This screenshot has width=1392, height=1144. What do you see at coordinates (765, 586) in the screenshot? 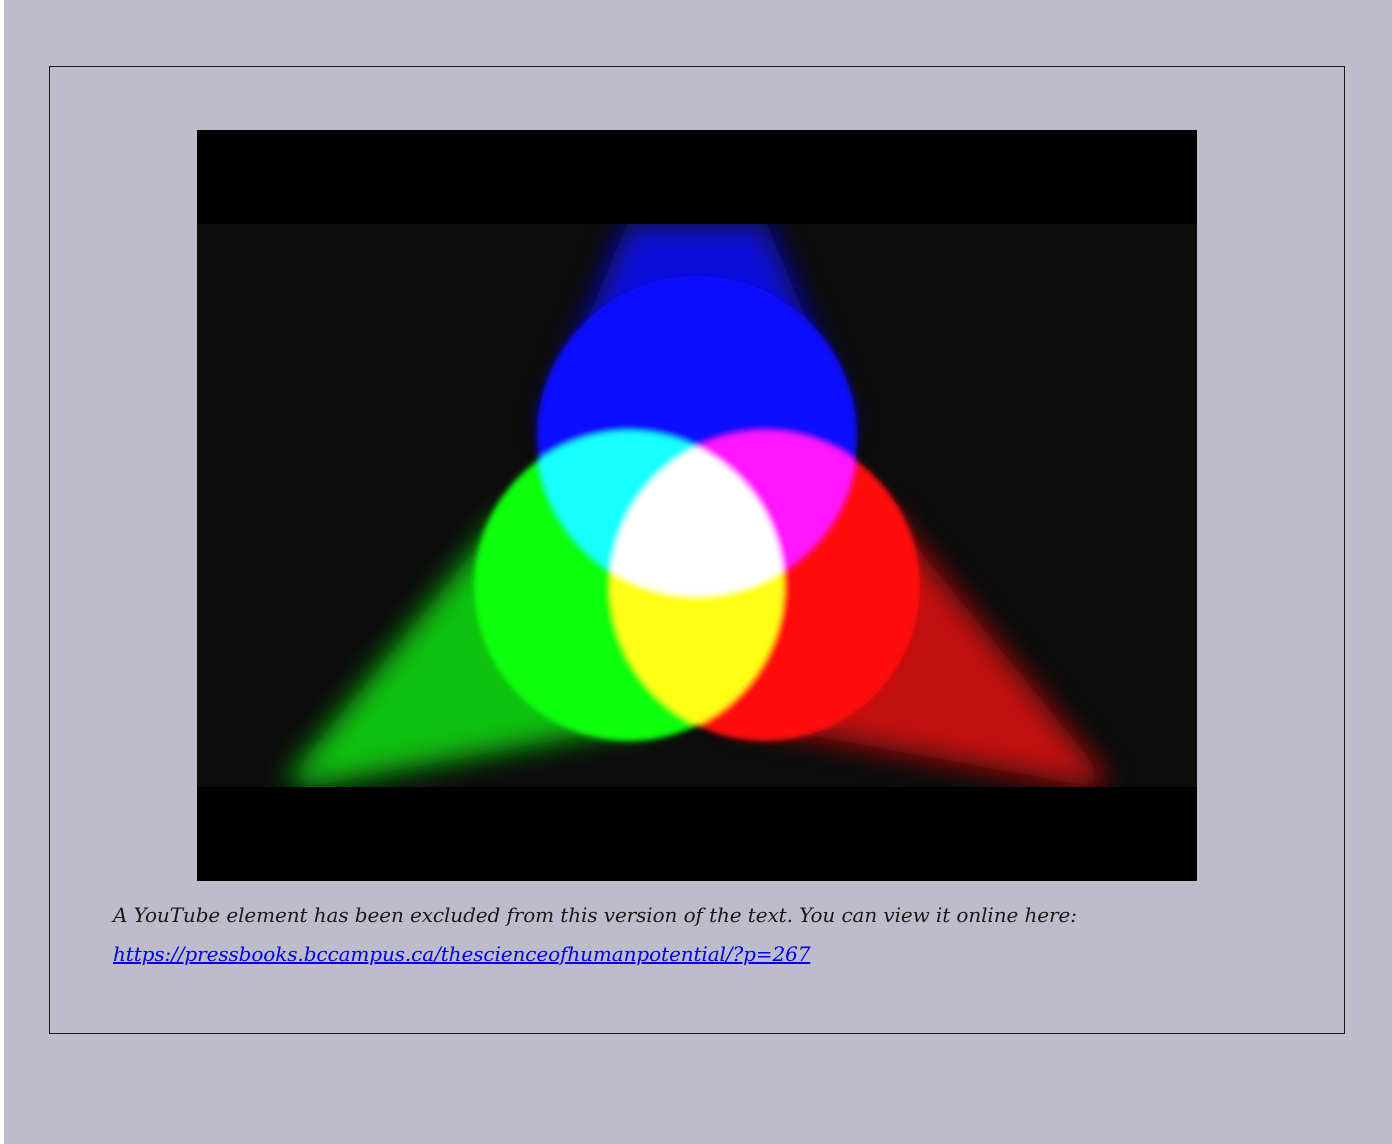
I see `red-light-circle` at bounding box center [765, 586].